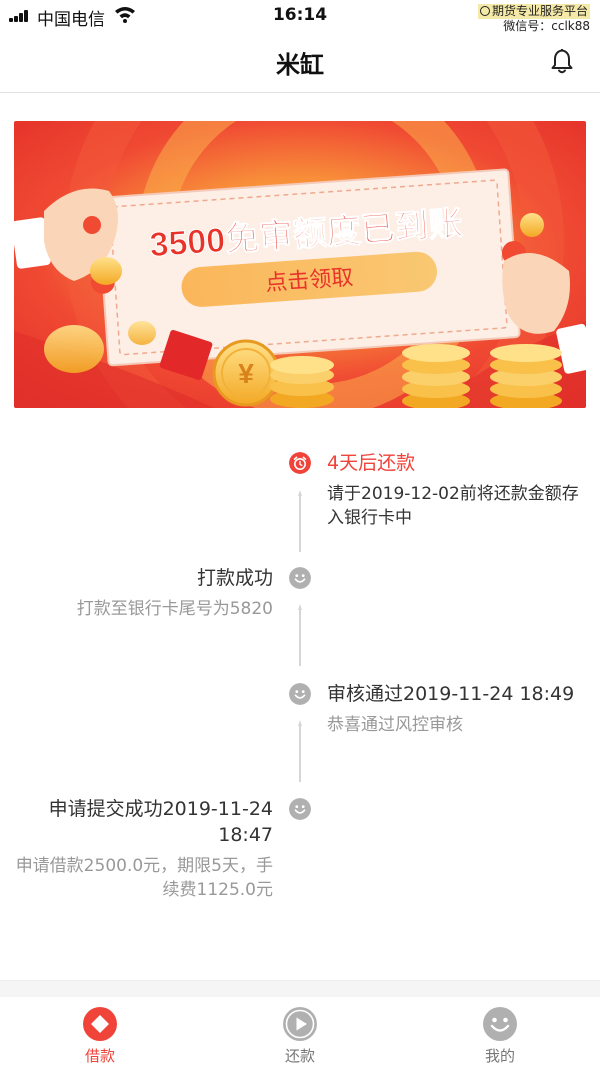 This screenshot has height=1067, width=600. I want to click on yuan-coin-icon: ¥, so click(246, 373).